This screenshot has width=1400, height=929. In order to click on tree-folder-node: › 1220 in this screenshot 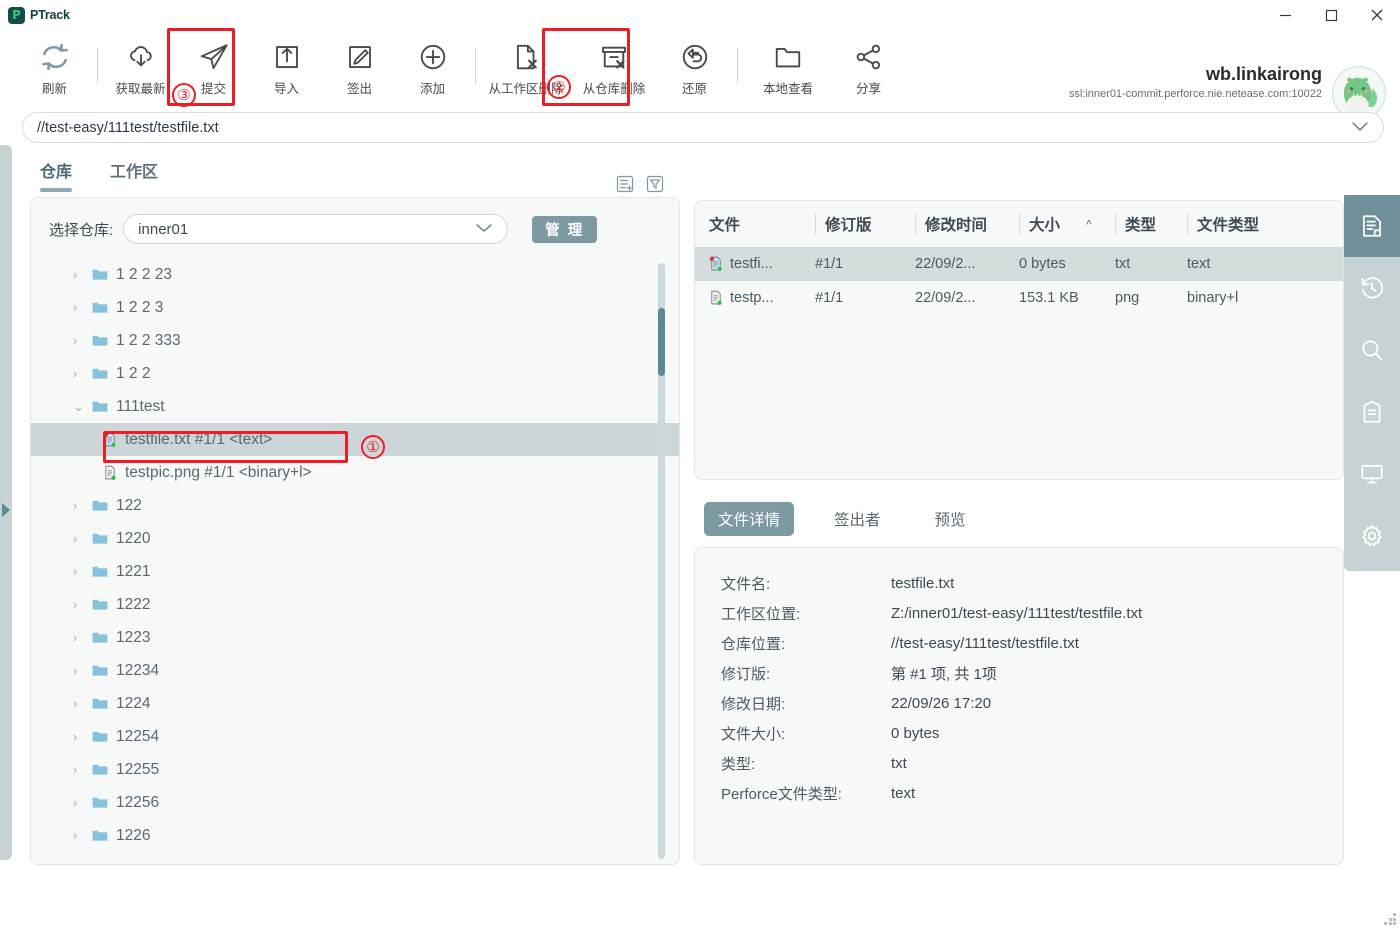, I will do `click(355, 538)`.